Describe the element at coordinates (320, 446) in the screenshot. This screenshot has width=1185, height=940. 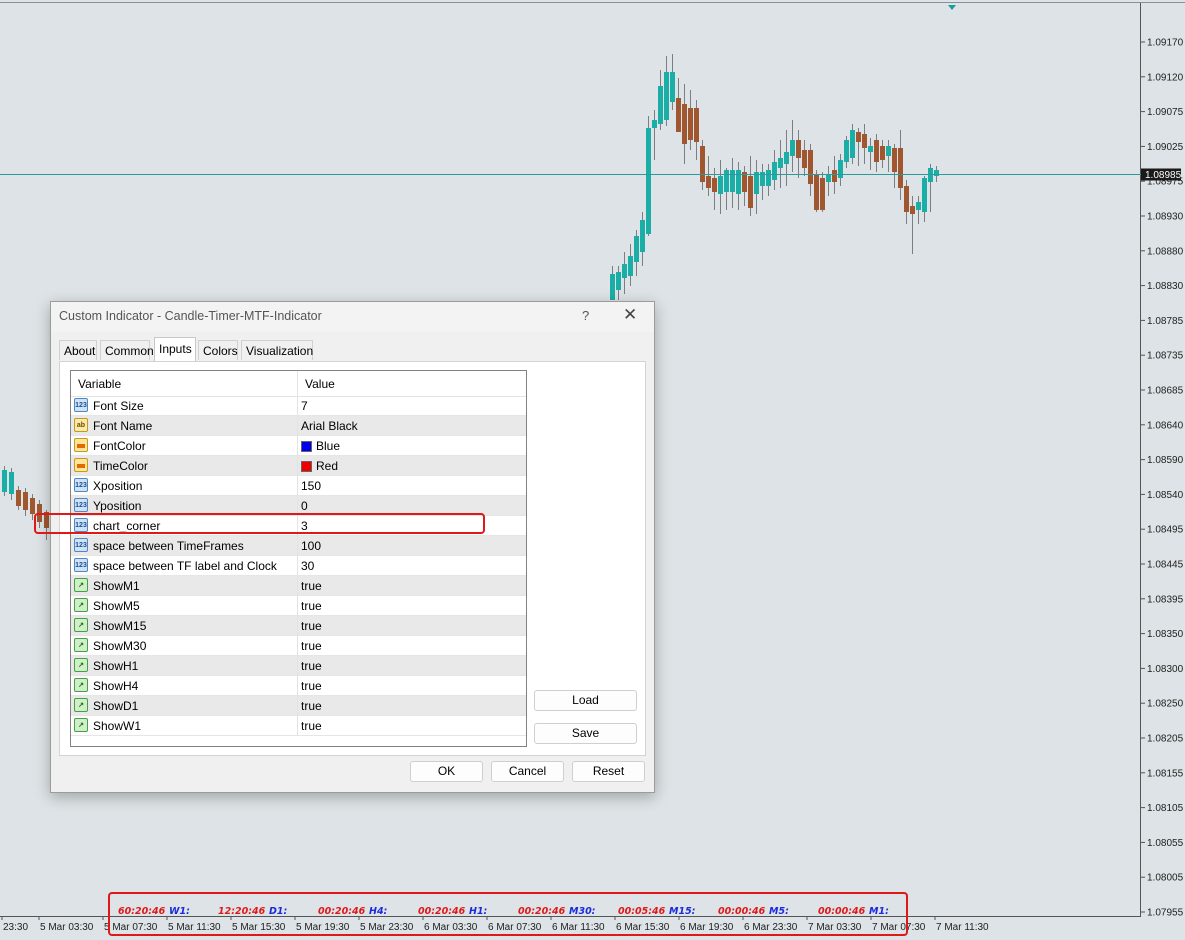
I see `variable-value: Blue` at that location.